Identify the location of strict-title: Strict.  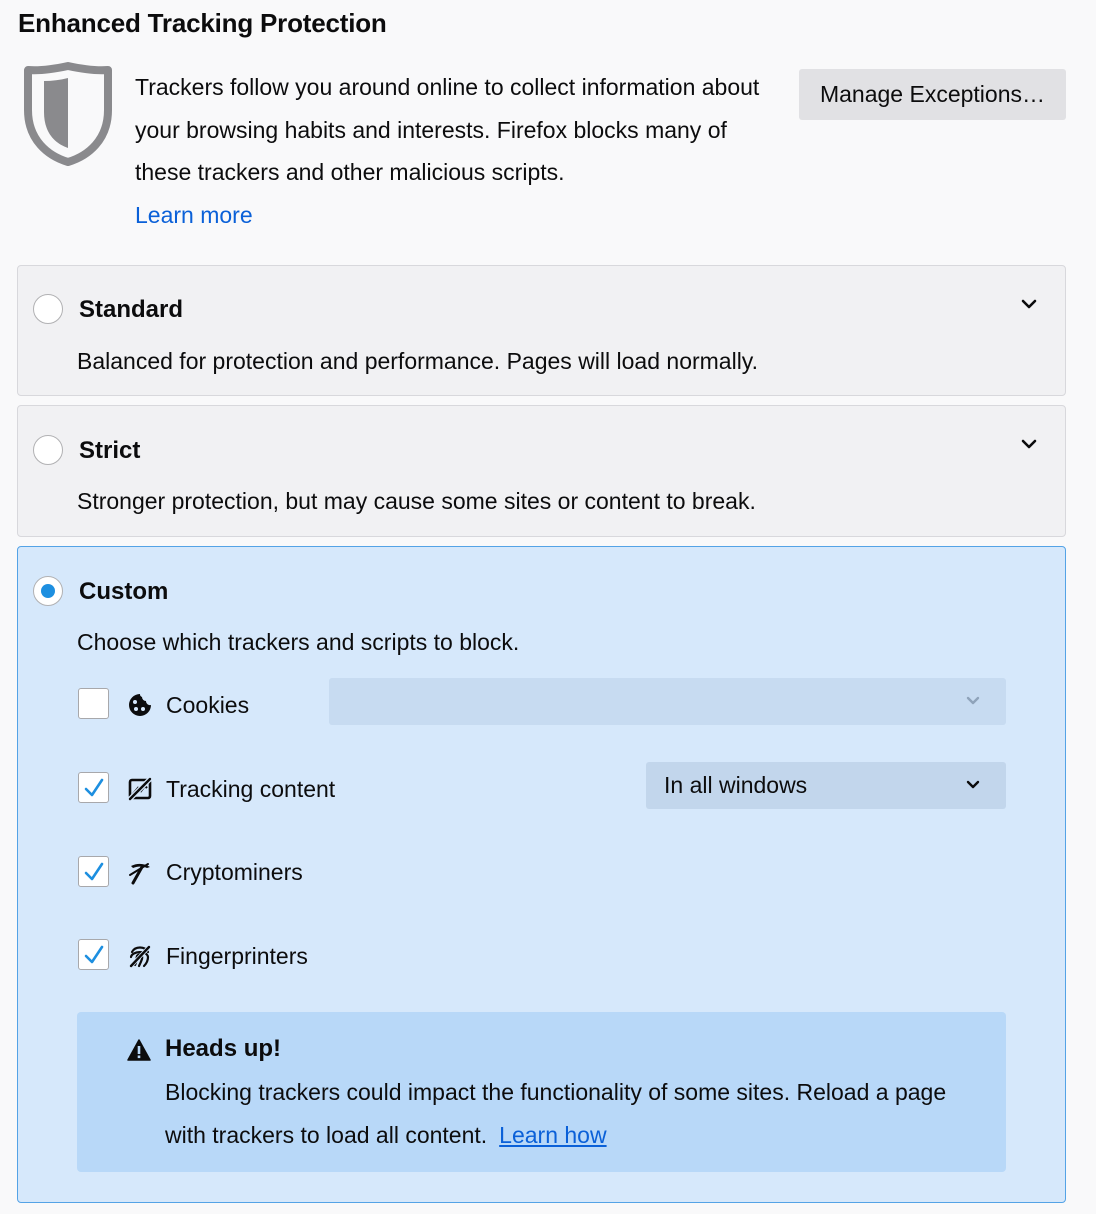
(110, 450).